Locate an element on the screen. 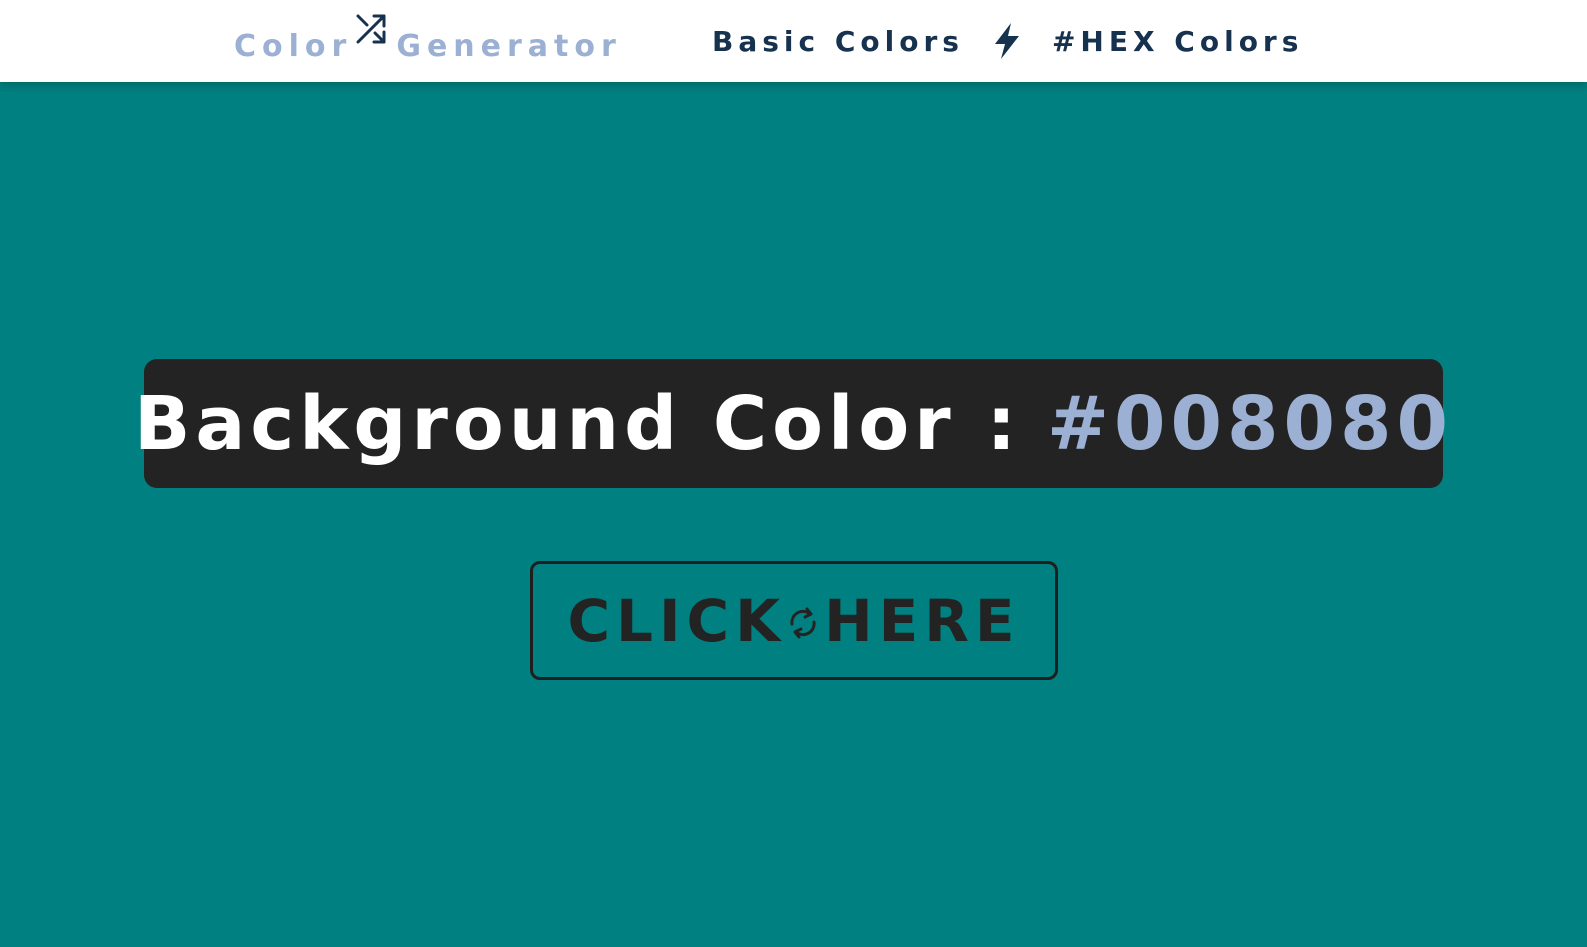  navbar: Color Generator Basic Colors #HEX Colors is located at coordinates (793, 41).